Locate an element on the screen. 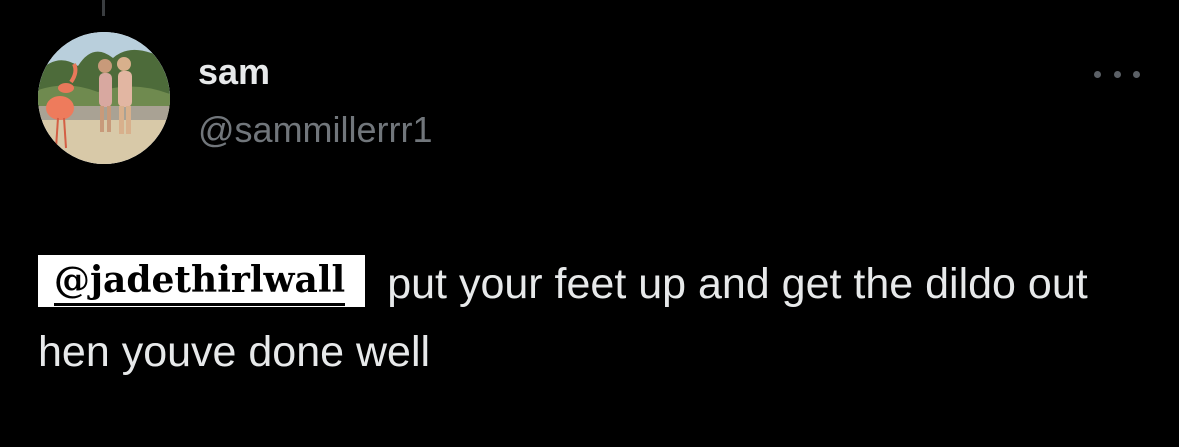 The image size is (1179, 447). mention-text: @jadethirlwall is located at coordinates (200, 282).